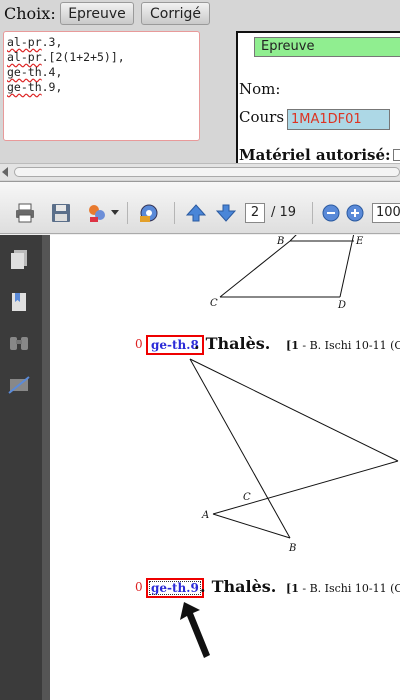  I want to click on materiel-label: Matériel autorisé:, so click(315, 155).